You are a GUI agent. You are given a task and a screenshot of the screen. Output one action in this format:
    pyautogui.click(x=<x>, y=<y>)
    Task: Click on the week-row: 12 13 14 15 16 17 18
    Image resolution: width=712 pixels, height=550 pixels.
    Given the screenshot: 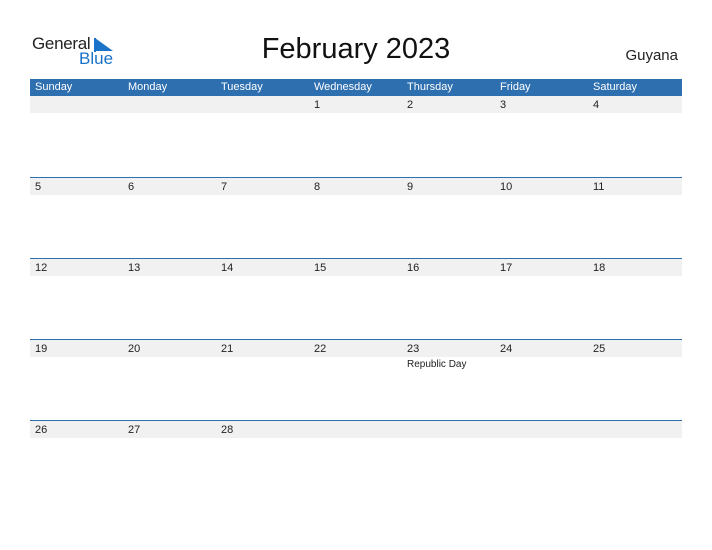 What is the action you would take?
    pyautogui.click(x=356, y=298)
    